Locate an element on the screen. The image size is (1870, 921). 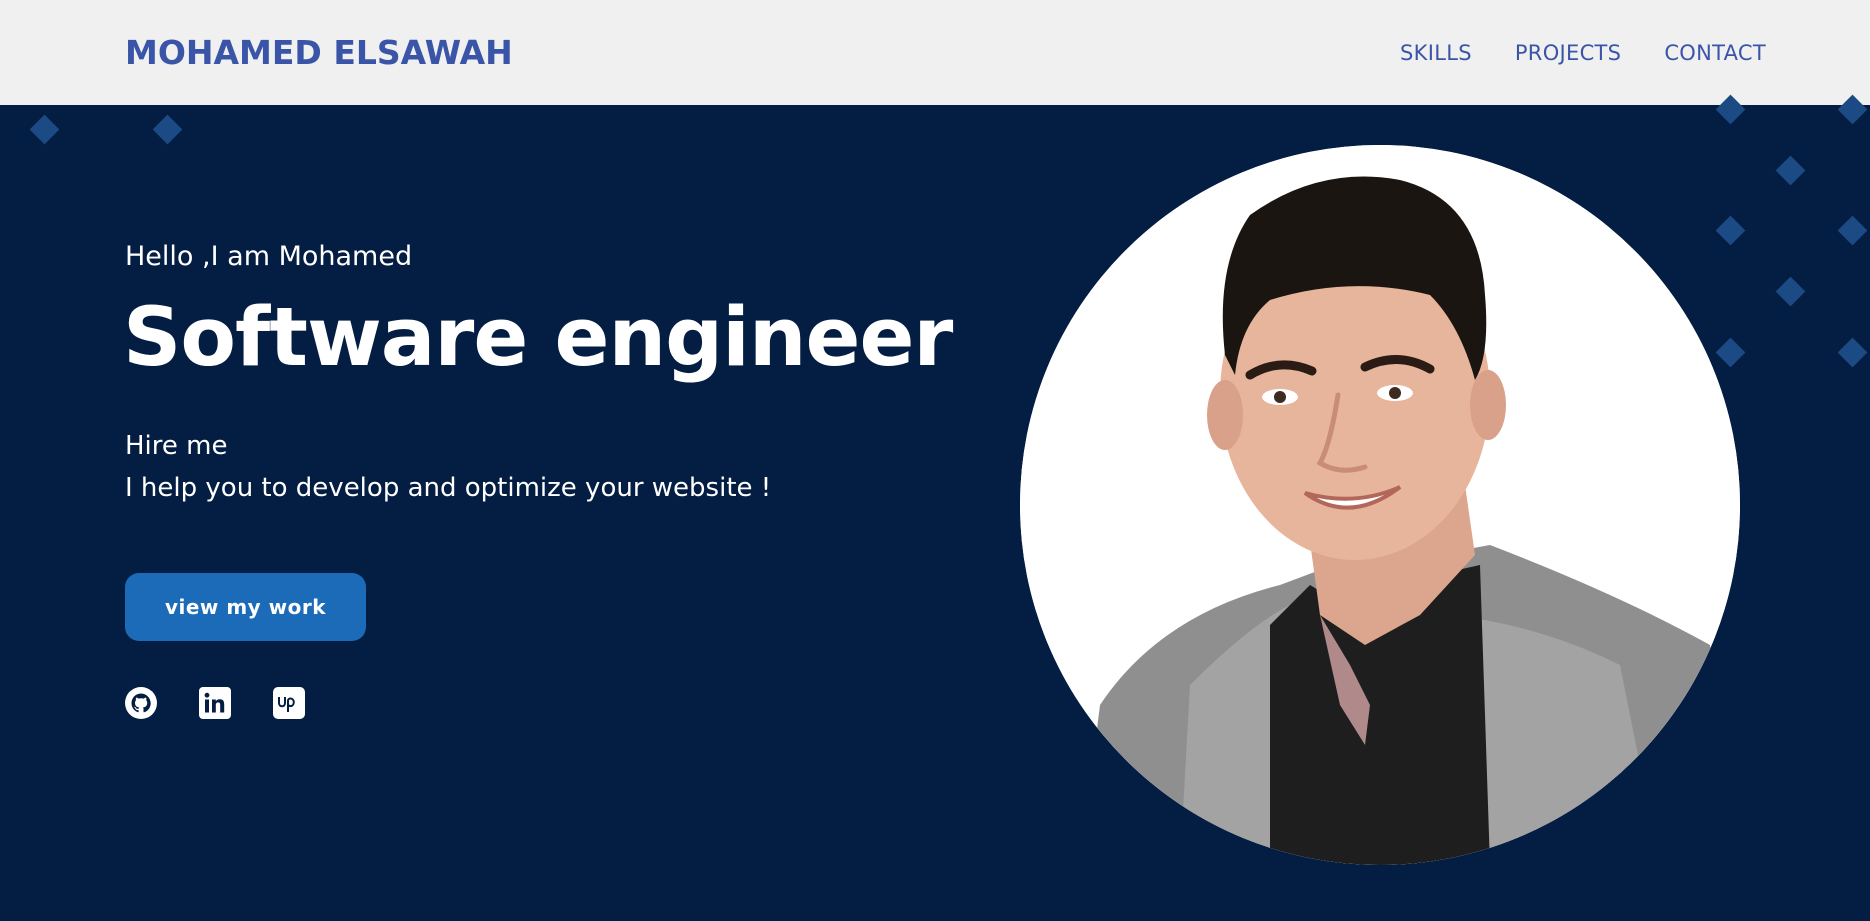
upwork-link is located at coordinates (289, 703).